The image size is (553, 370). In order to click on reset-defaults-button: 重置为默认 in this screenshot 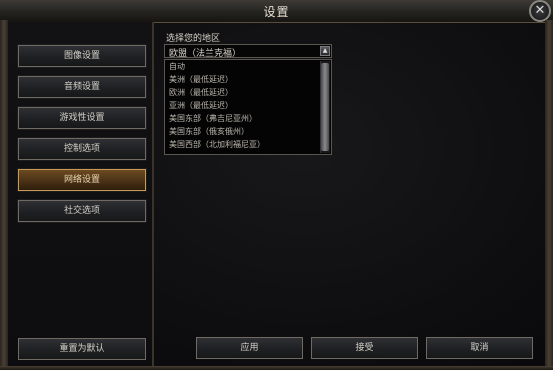, I will do `click(82, 349)`.